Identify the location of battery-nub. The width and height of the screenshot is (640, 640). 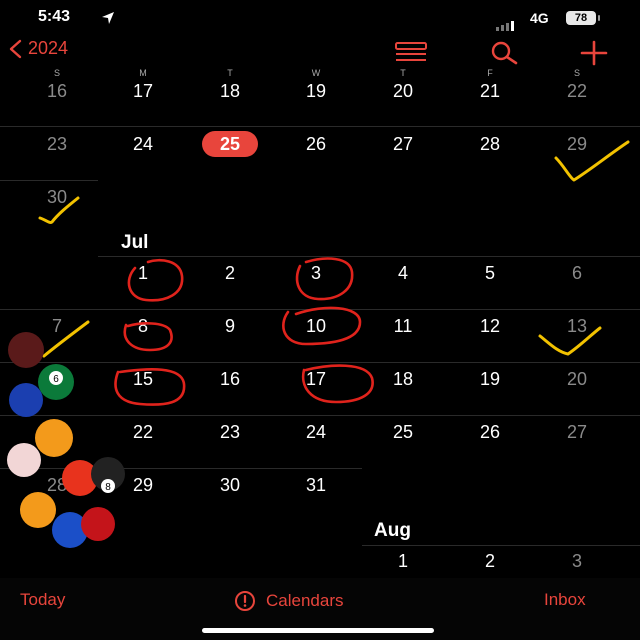
(599, 18).